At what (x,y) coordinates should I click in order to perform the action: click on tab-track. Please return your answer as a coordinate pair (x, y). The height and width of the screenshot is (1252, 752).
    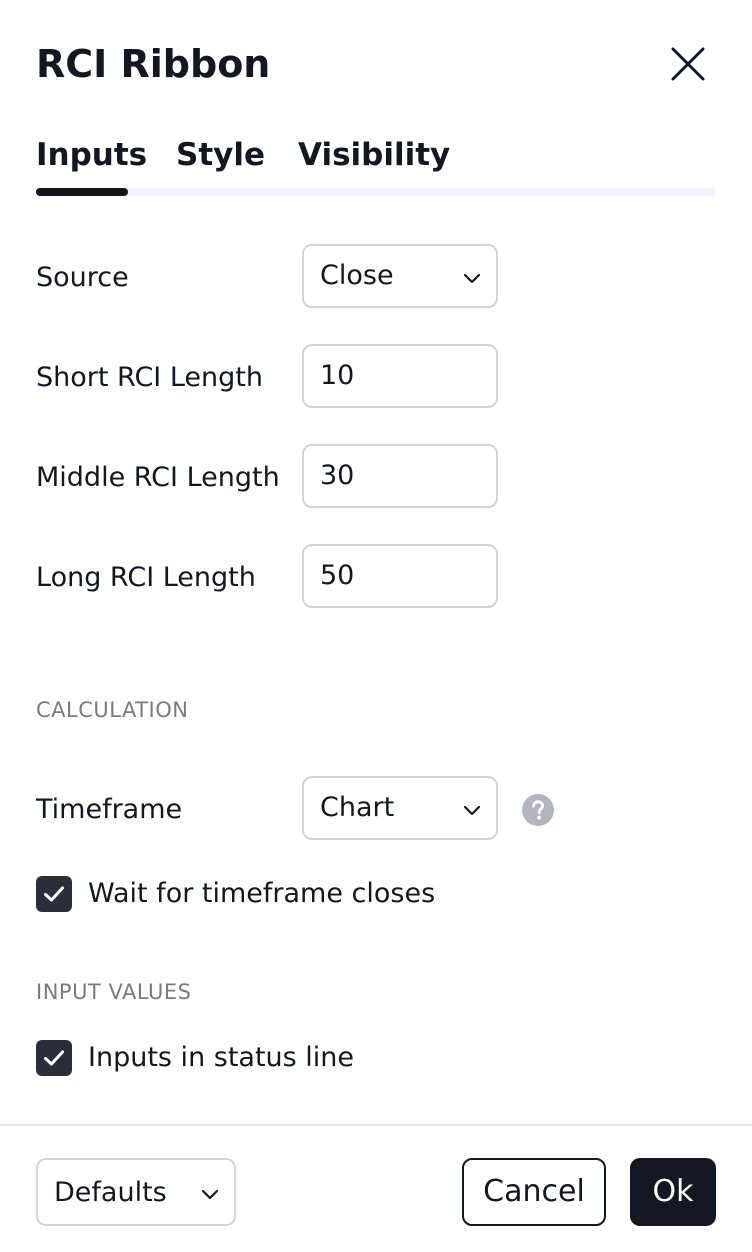
    Looking at the image, I should click on (376, 192).